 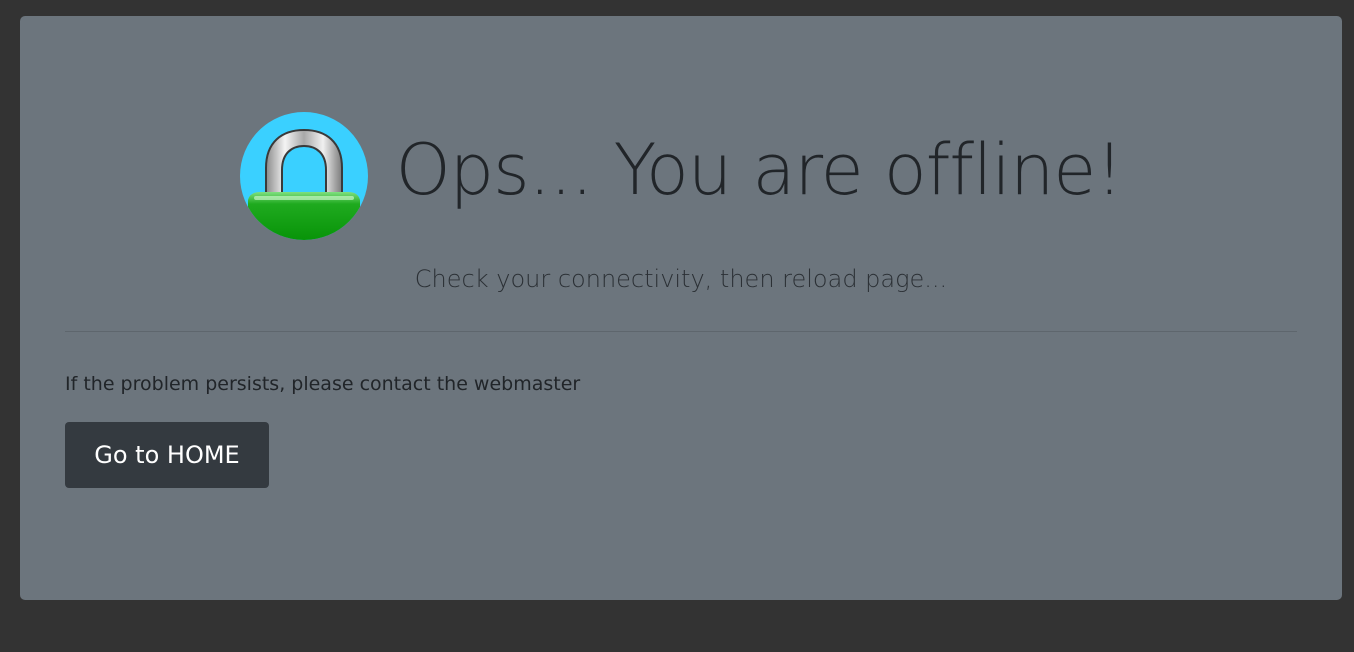 I want to click on go-home-button: Go to HOME, so click(x=167, y=455).